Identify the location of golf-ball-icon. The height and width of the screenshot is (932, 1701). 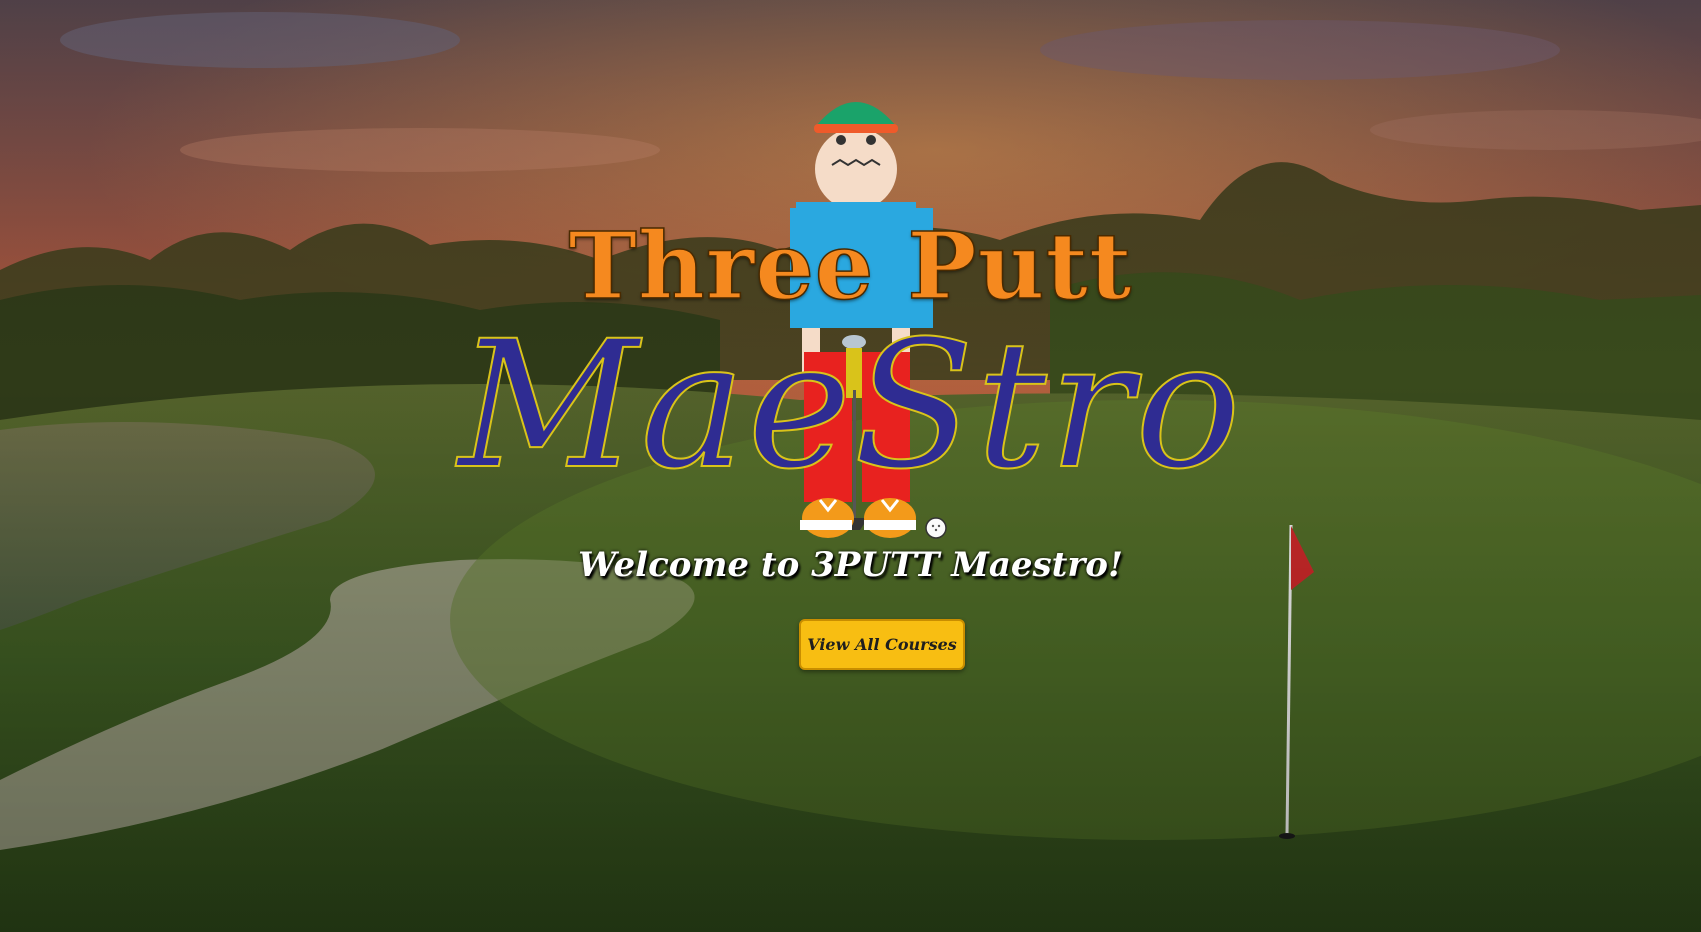
(936, 528).